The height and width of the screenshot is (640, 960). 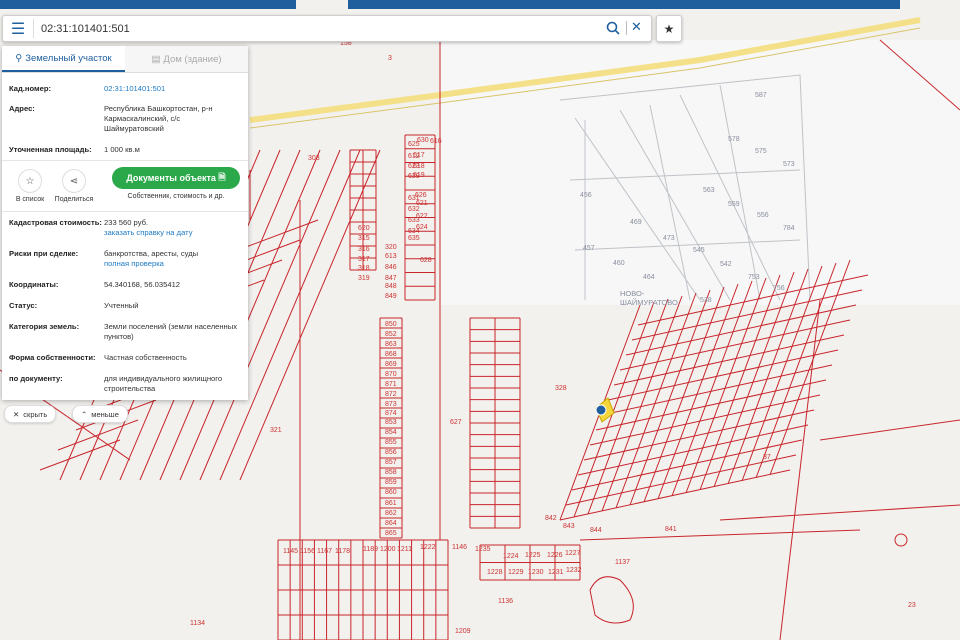 What do you see at coordinates (391, 256) in the screenshot?
I see `parcel-number-label: 613` at bounding box center [391, 256].